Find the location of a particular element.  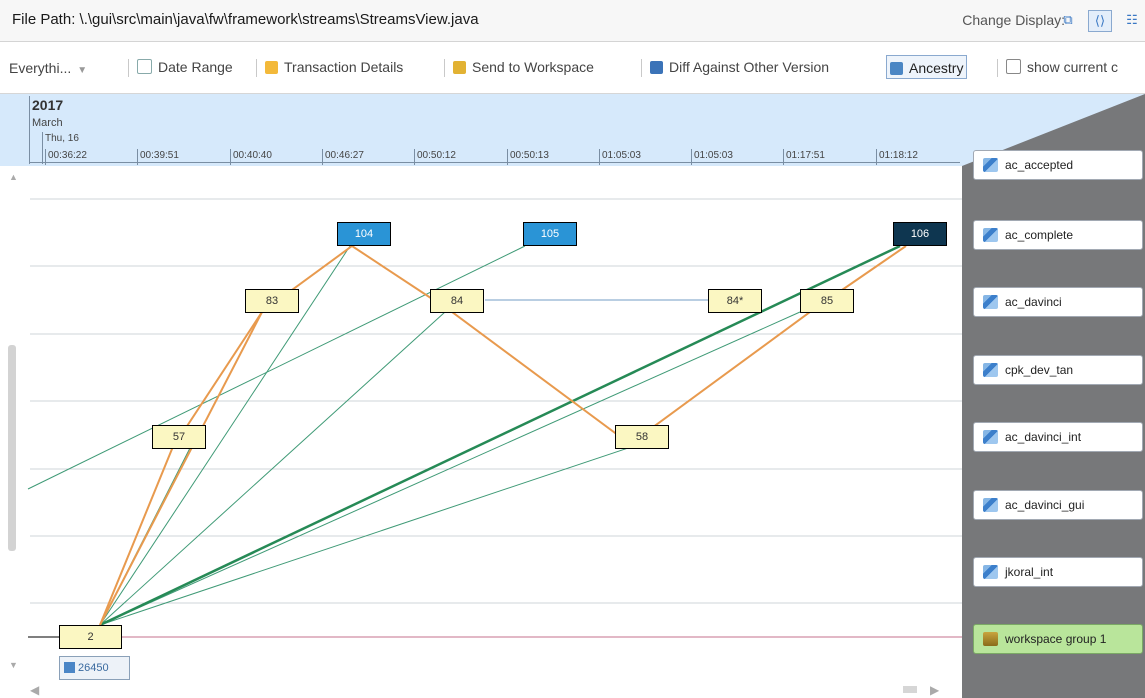

time-label: 00:40:40 is located at coordinates (252, 155).